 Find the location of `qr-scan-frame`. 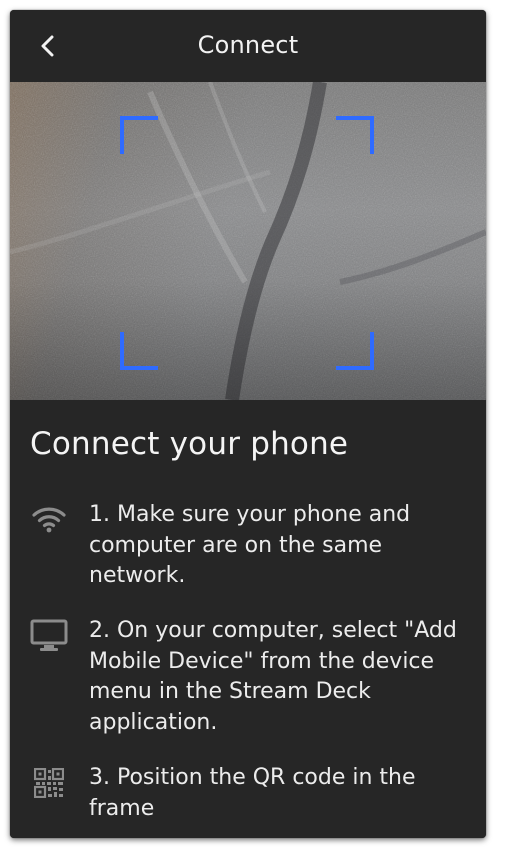

qr-scan-frame is located at coordinates (247, 243).